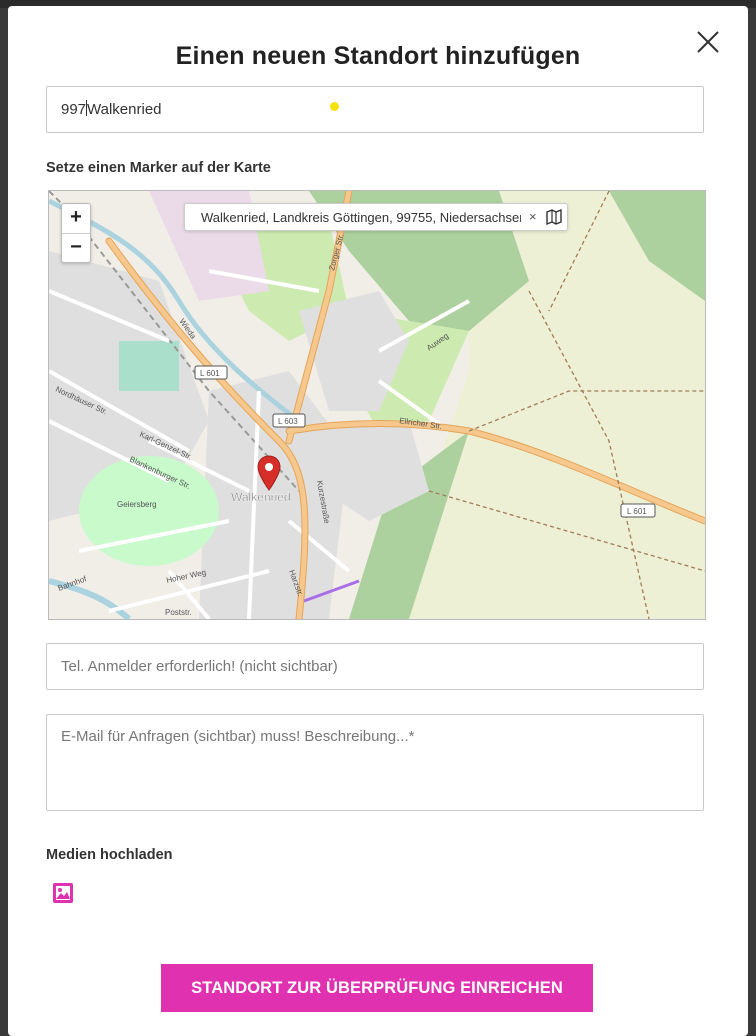 This screenshot has height=1036, width=756. Describe the element at coordinates (533, 216) in the screenshot. I see `search-clear-icon: ×` at that location.